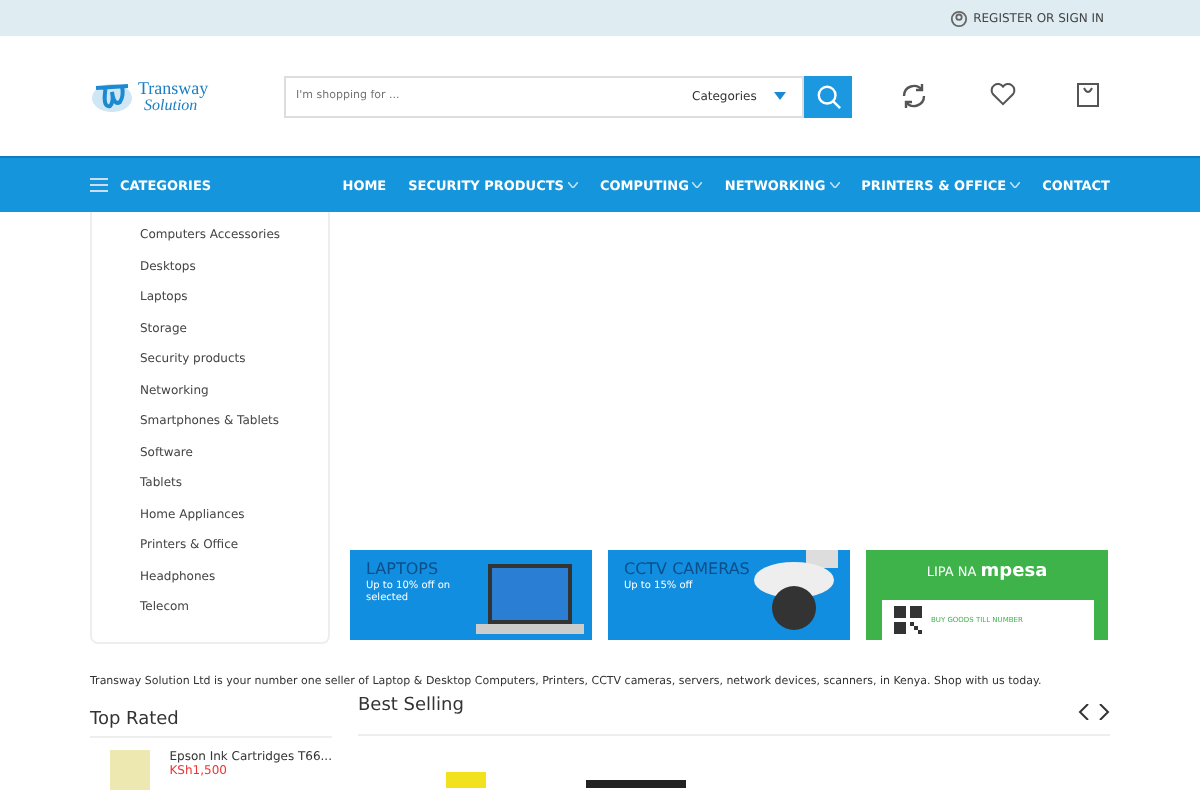 This screenshot has height=800, width=1200. Describe the element at coordinates (687, 571) in the screenshot. I see `banner-title: CCTV CAMERAS` at that location.